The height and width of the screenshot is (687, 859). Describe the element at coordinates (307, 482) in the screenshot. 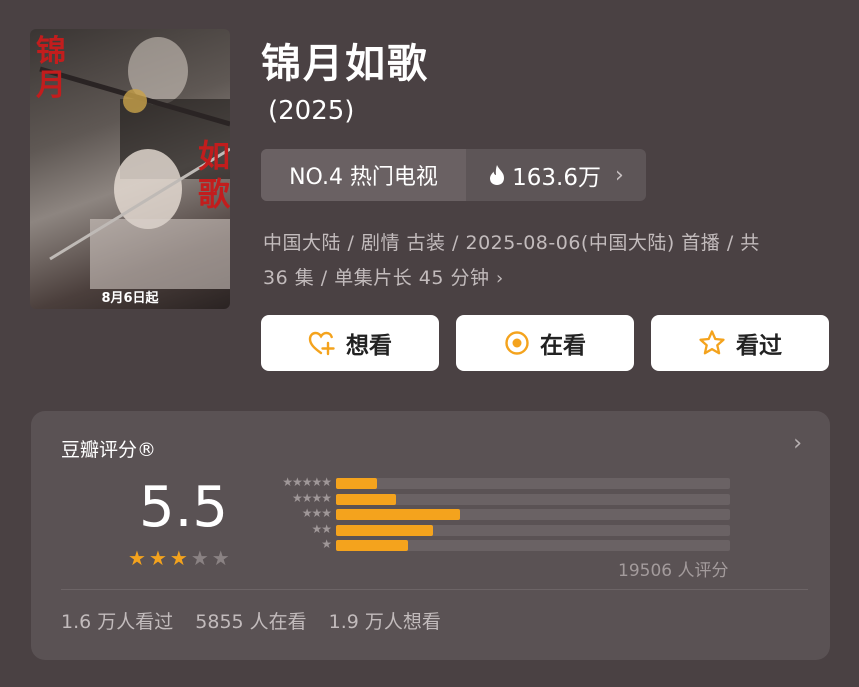

I see `rating-bar-stars: ★★★★★` at that location.